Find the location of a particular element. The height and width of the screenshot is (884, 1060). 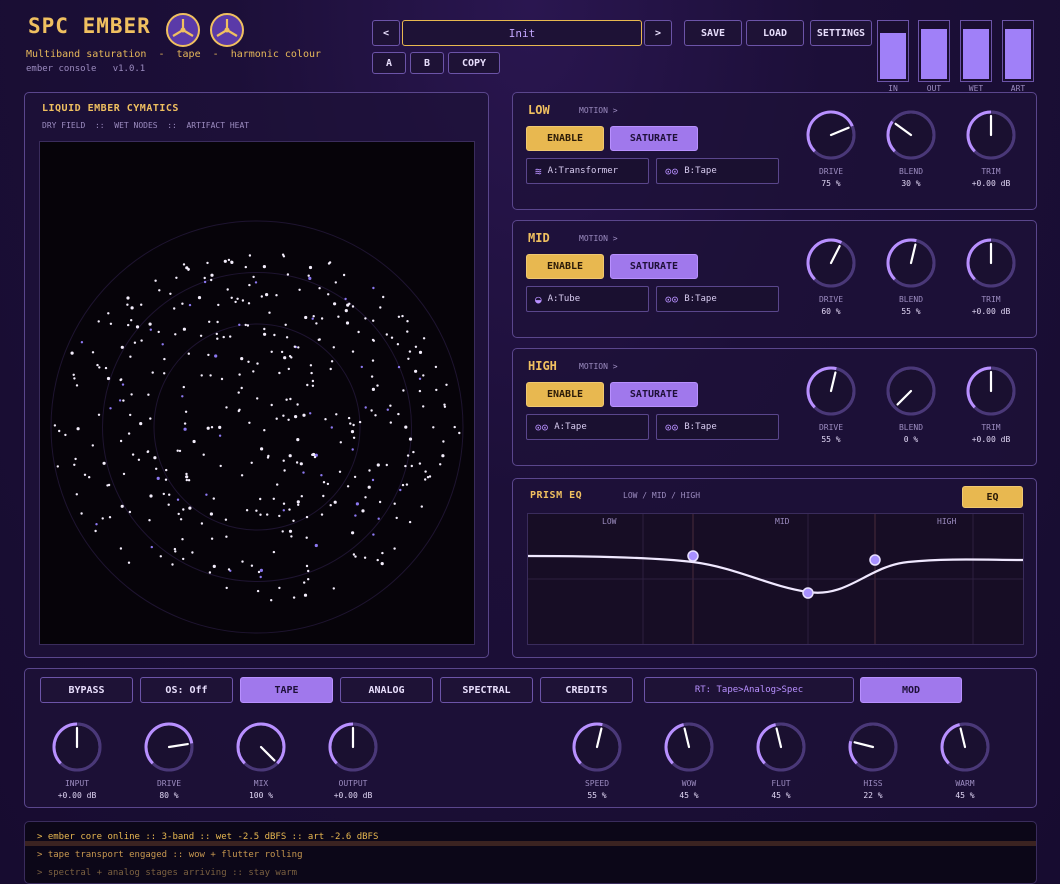

slot-a-selector: ◒ A:Tube is located at coordinates (587, 299).